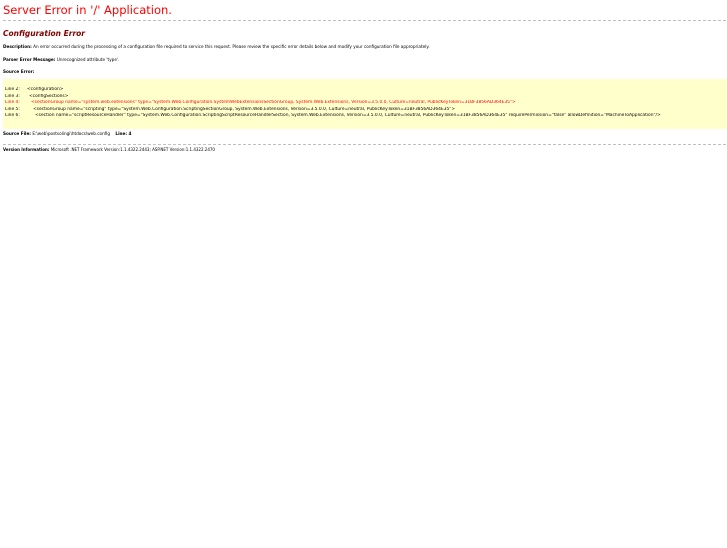 Image resolution: width=727 pixels, height=548 pixels. Describe the element at coordinates (17, 133) in the screenshot. I see `source-file-label: Source File:` at that location.